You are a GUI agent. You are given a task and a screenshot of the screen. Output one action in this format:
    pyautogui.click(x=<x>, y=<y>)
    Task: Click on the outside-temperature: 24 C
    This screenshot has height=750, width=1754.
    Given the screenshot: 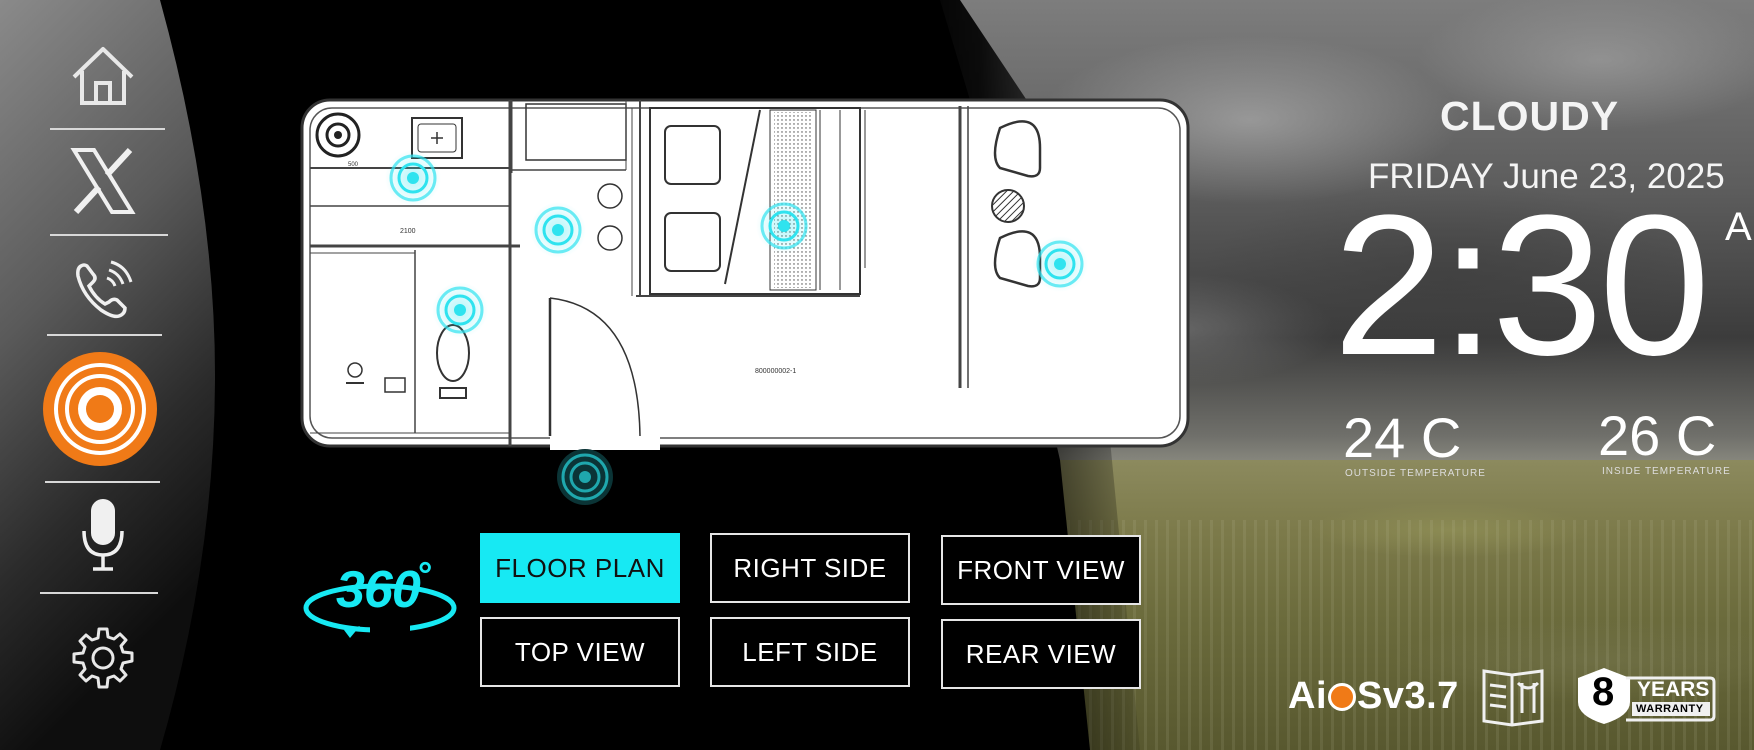 What is the action you would take?
    pyautogui.click(x=1402, y=437)
    